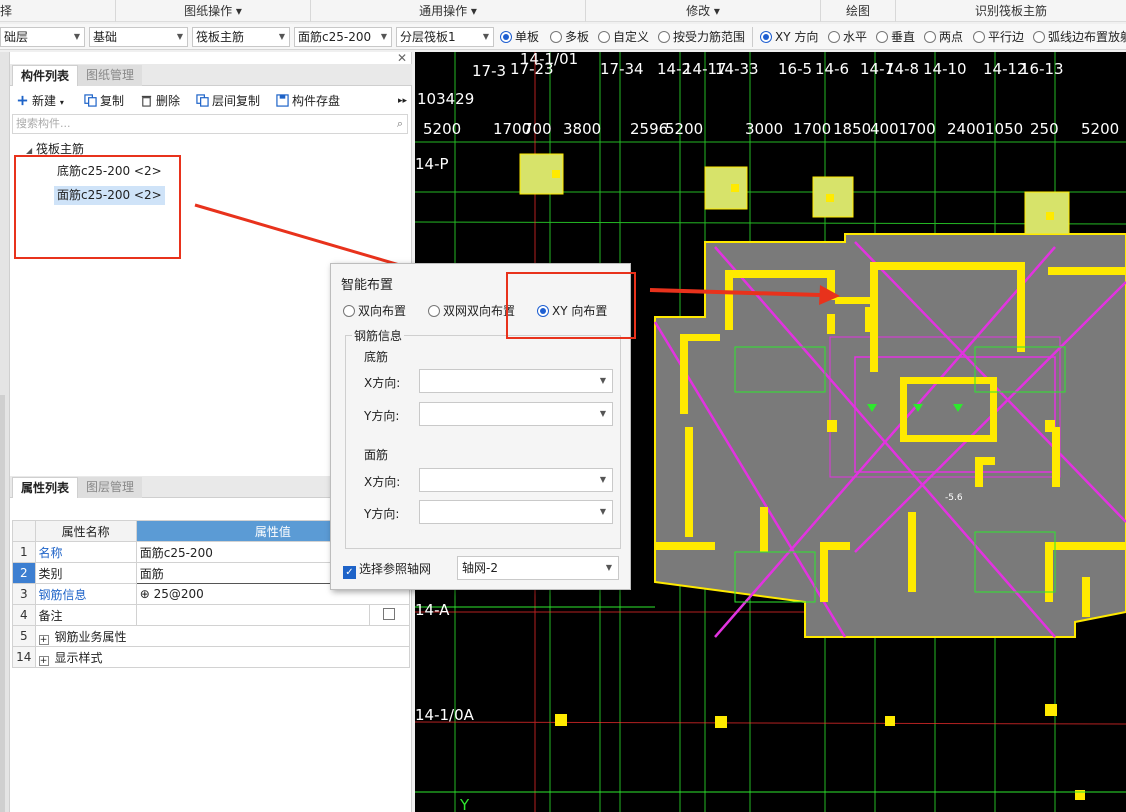  Describe the element at coordinates (395, 569) in the screenshot. I see `ref-axis-checkbox-label: 选择参照轴网` at that location.